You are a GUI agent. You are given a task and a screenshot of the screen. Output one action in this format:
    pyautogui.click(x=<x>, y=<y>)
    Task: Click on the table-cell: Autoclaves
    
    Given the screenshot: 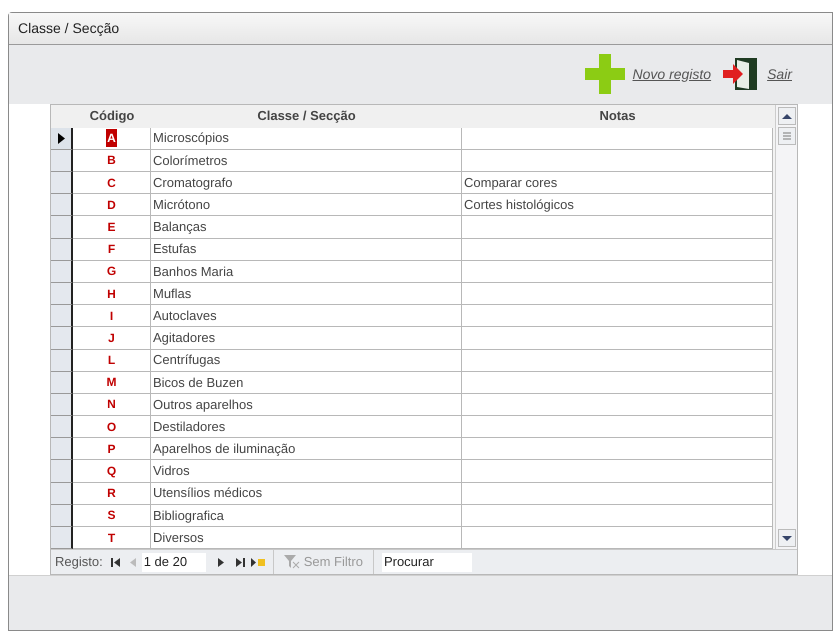 What is the action you would take?
    pyautogui.click(x=306, y=316)
    